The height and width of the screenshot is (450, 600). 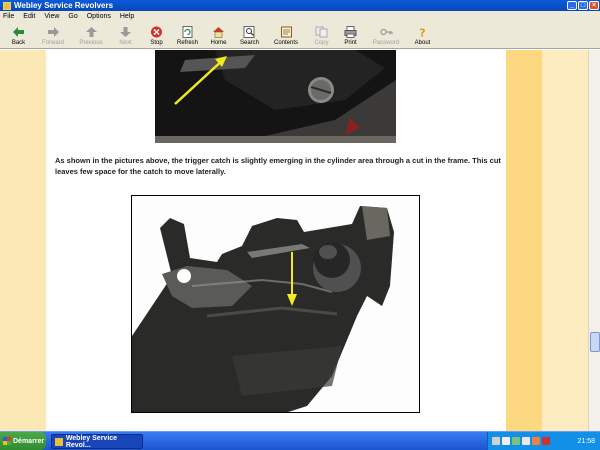 What do you see at coordinates (8, 16) in the screenshot?
I see `menu-file: File` at bounding box center [8, 16].